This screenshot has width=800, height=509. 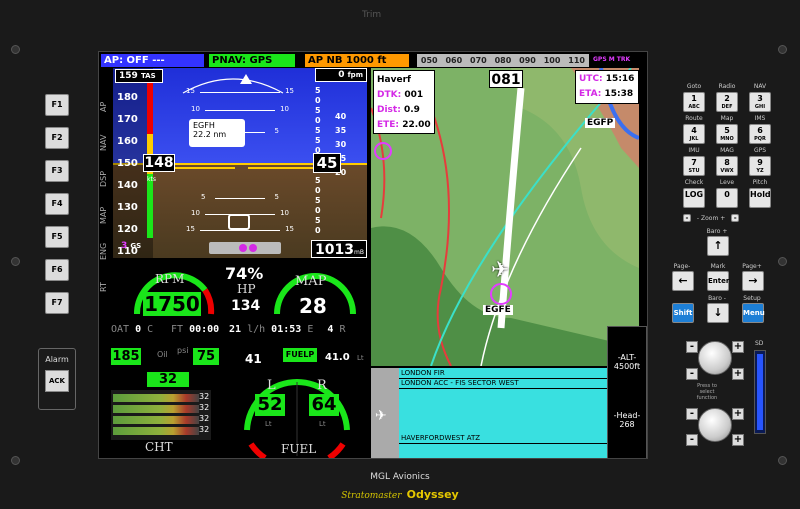 I want to click on altitude-tick: 5, so click(x=318, y=140).